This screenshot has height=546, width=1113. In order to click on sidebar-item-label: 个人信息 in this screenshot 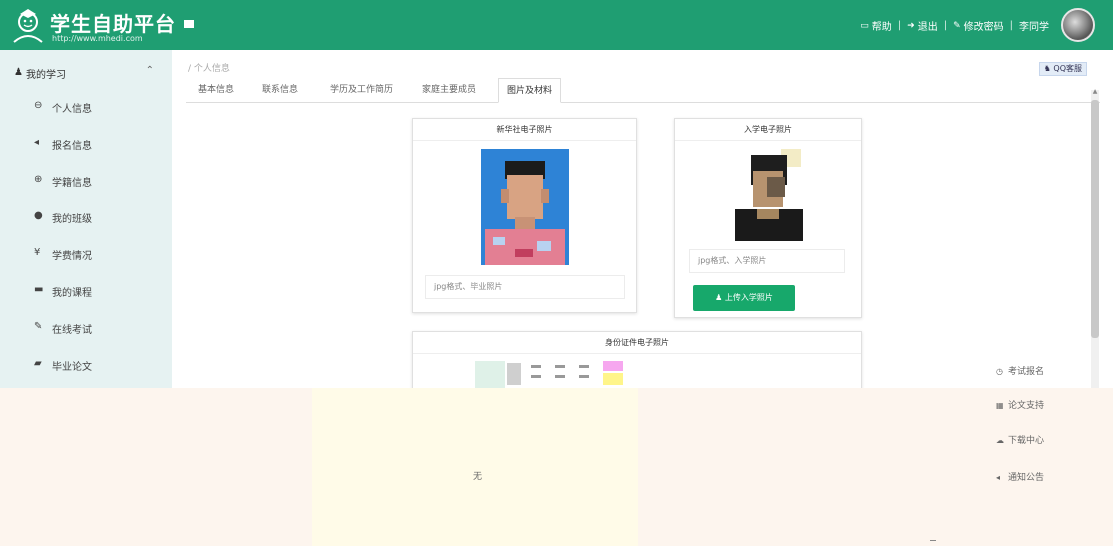, I will do `click(72, 109)`.